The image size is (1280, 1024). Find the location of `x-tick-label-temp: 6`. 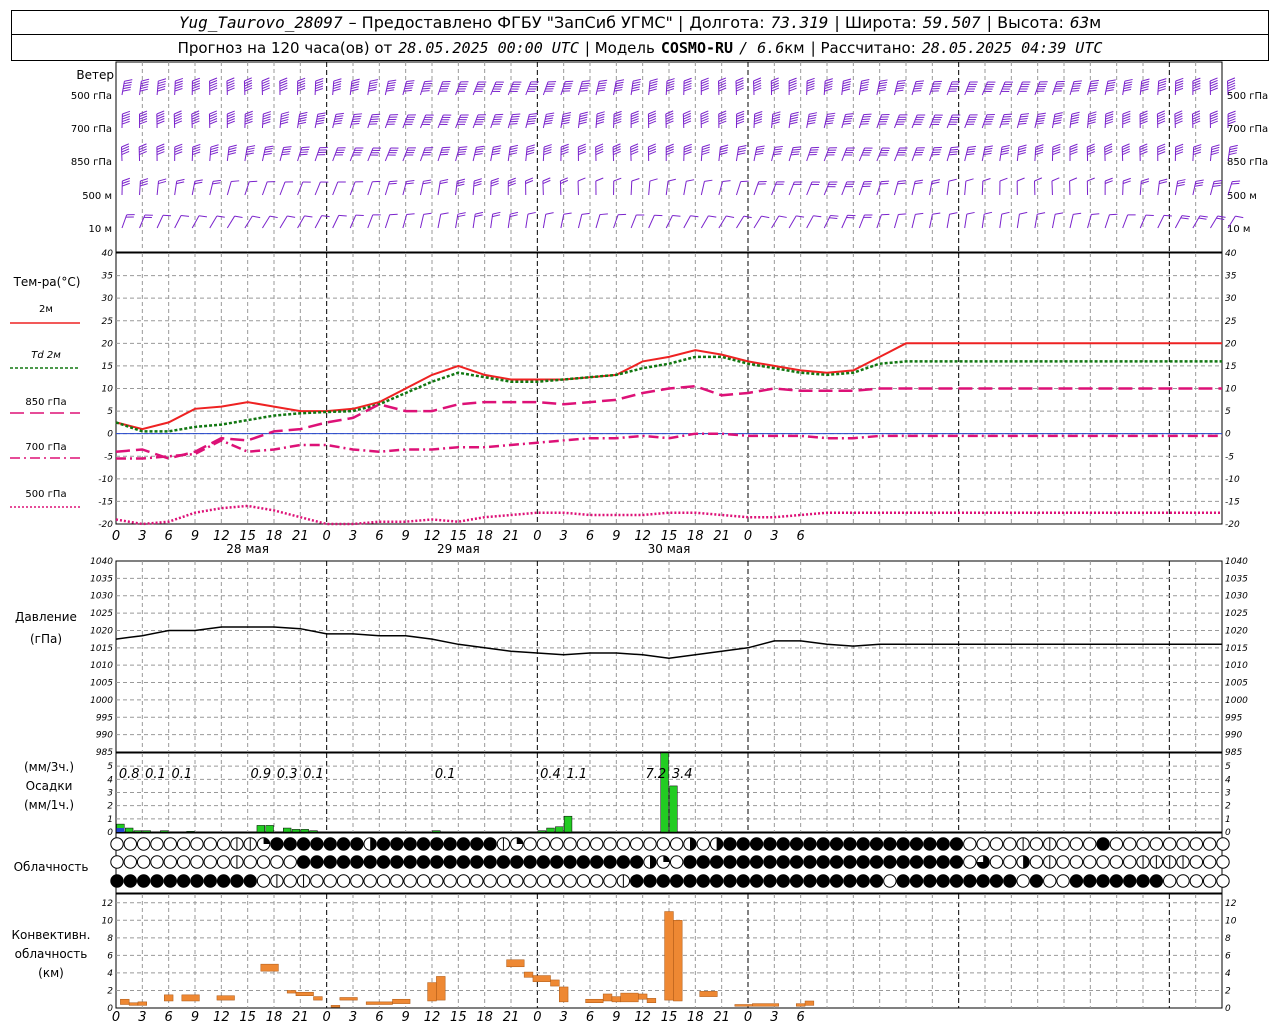

x-tick-label-temp: 6 is located at coordinates (801, 536).